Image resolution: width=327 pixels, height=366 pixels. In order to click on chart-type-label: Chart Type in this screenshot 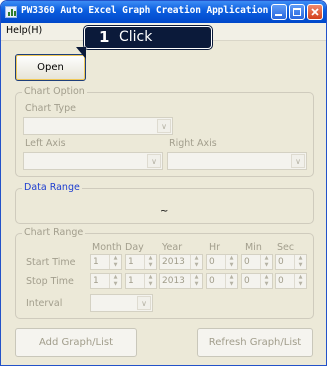, I will do `click(50, 108)`.